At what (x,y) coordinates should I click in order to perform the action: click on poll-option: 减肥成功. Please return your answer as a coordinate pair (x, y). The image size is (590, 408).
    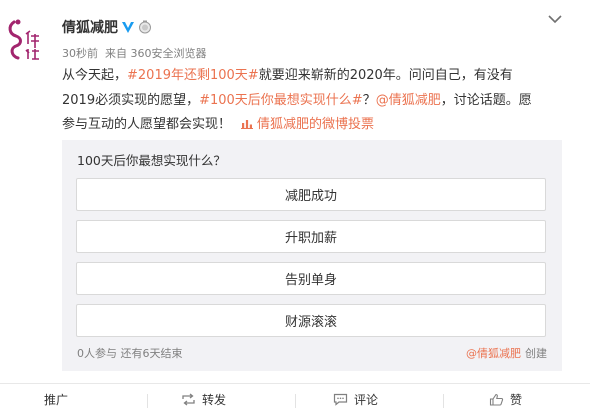
    Looking at the image, I should click on (311, 194).